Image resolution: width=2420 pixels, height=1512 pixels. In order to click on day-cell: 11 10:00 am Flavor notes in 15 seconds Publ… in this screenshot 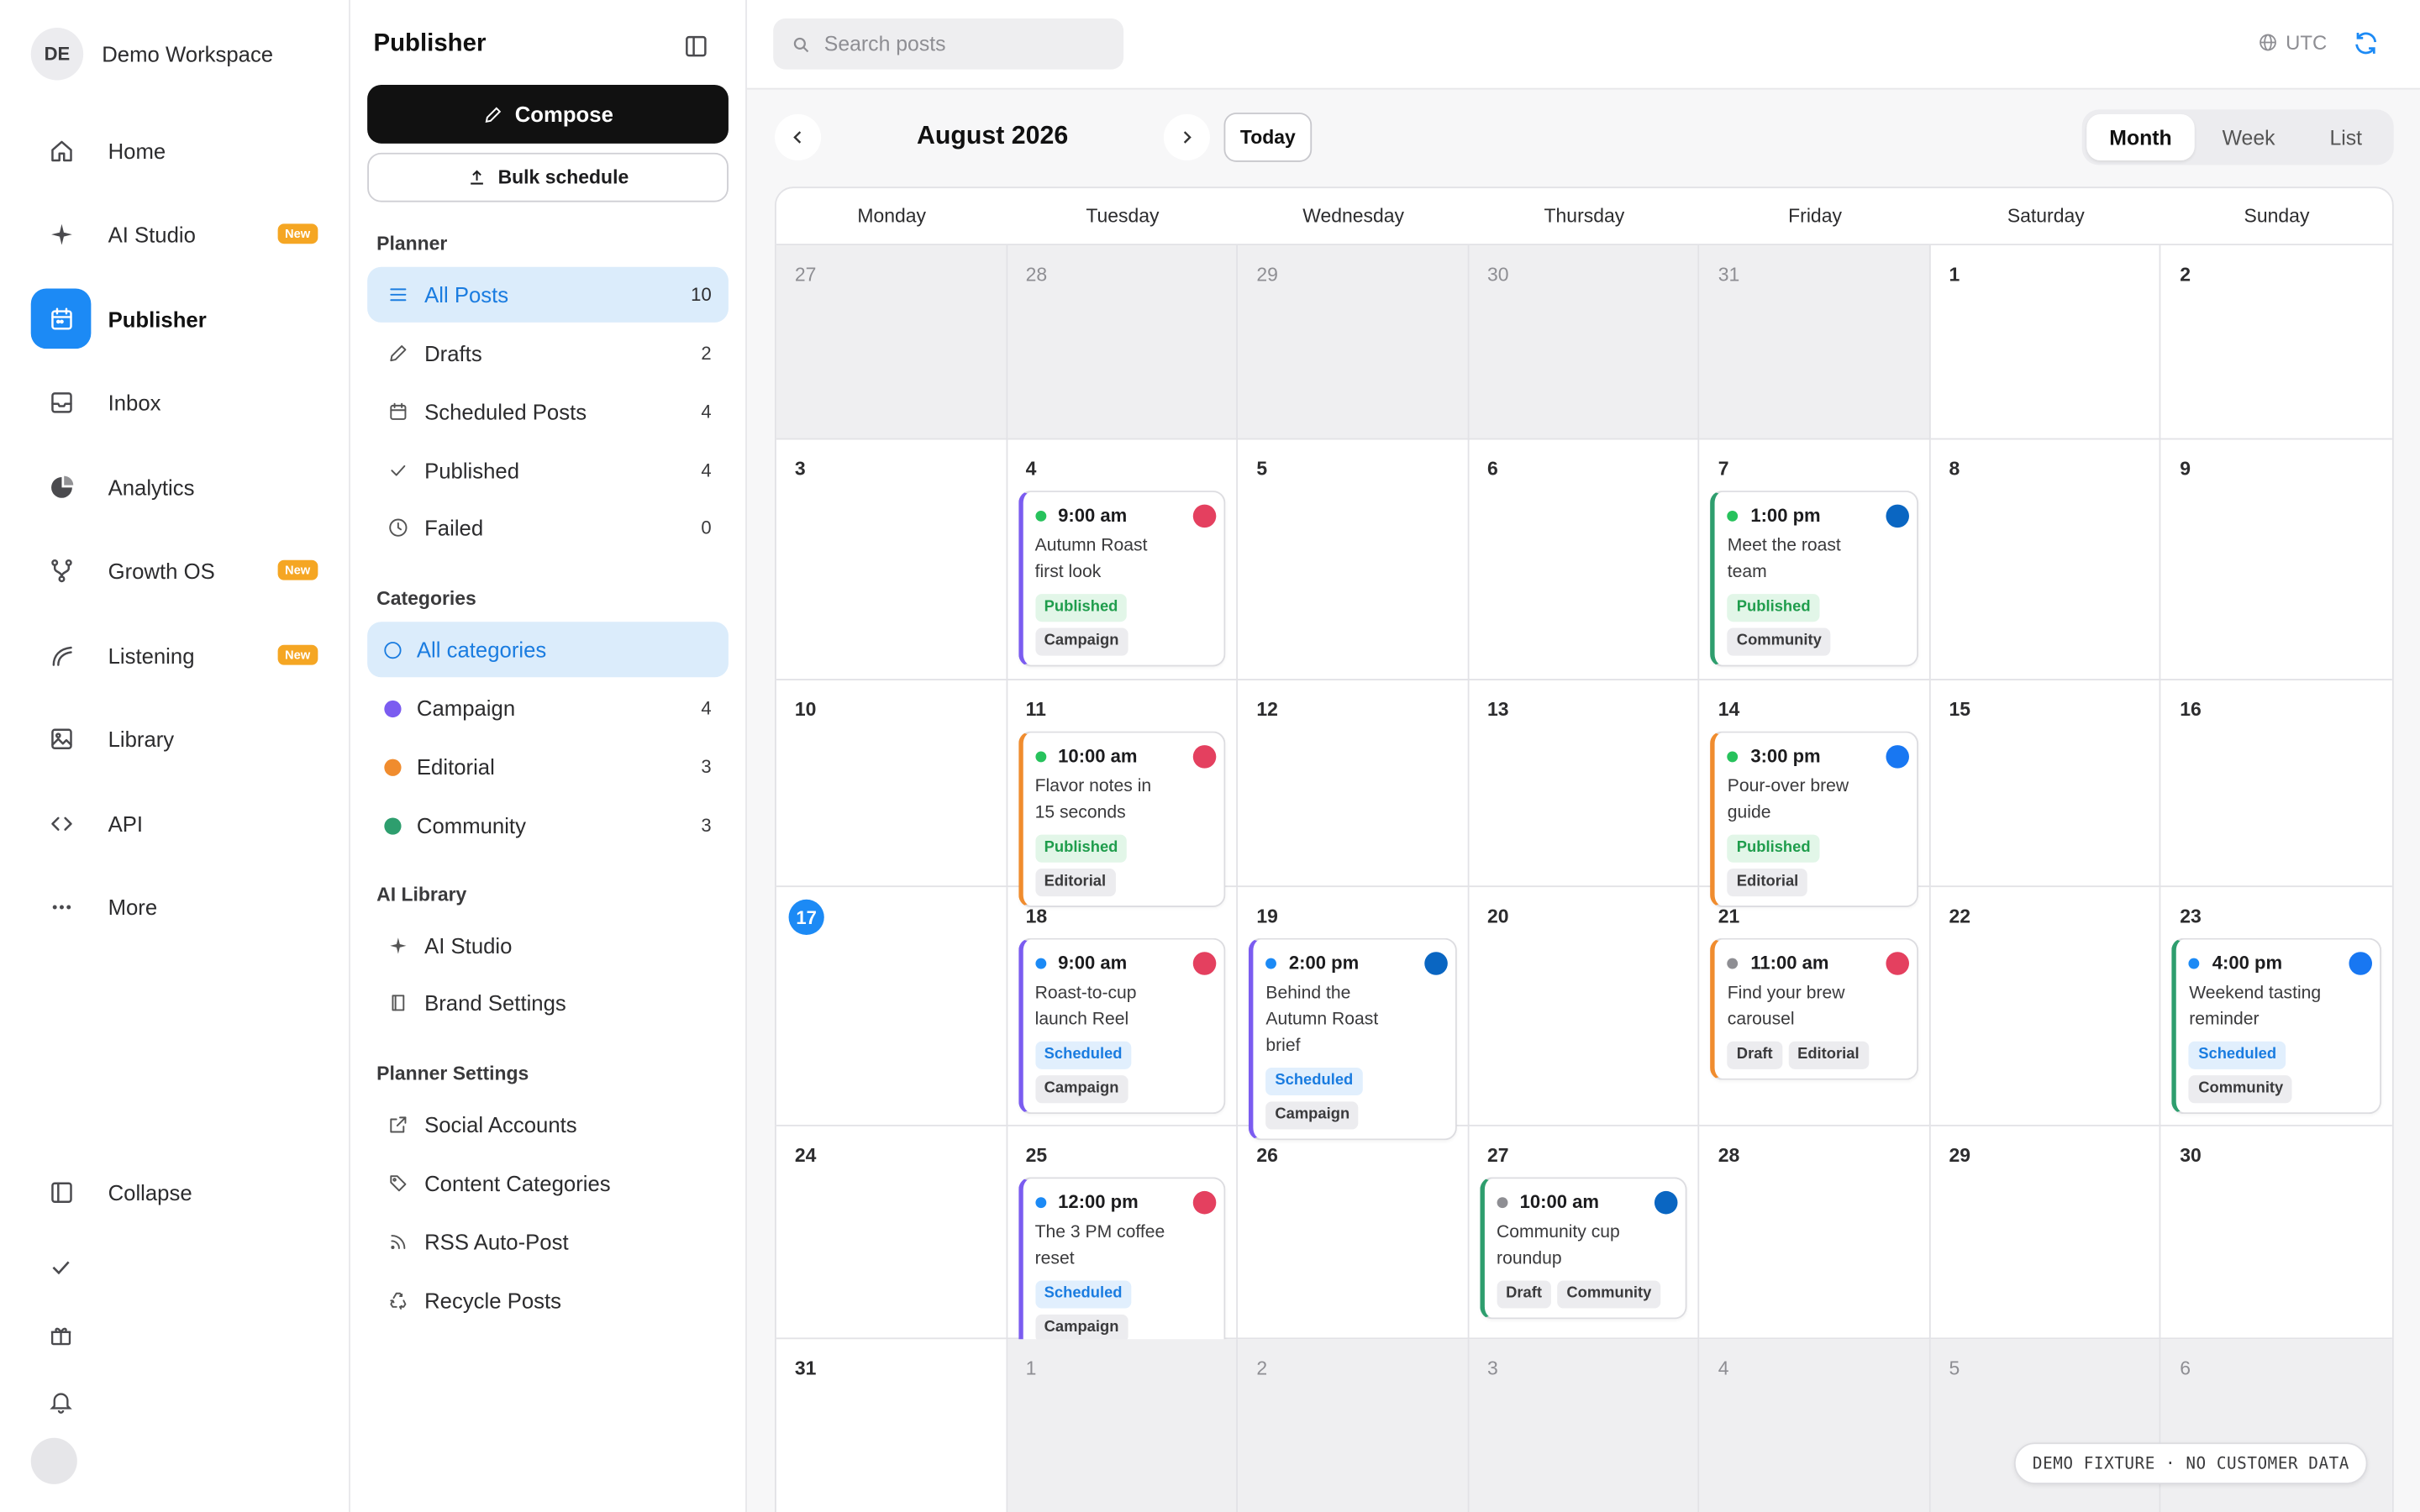, I will do `click(1123, 793)`.